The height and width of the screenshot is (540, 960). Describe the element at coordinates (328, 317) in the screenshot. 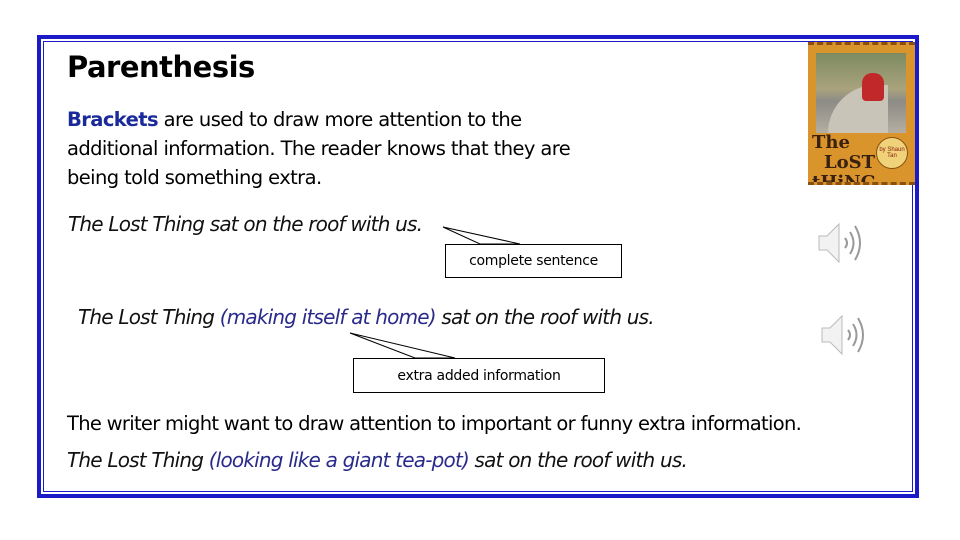

I see `parenthetical-text: (making itself at home)` at that location.